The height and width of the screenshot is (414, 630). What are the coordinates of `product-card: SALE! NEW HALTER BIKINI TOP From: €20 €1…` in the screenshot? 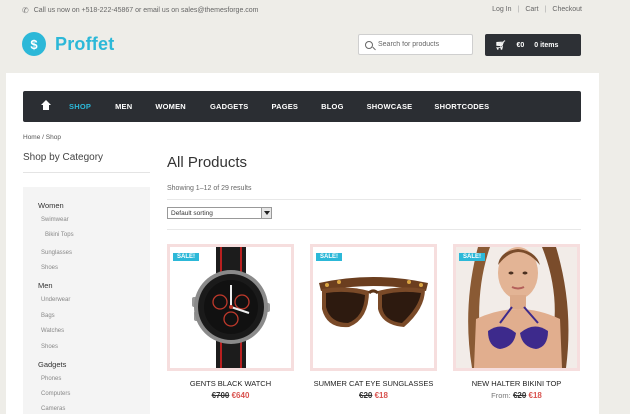 It's located at (516, 322).